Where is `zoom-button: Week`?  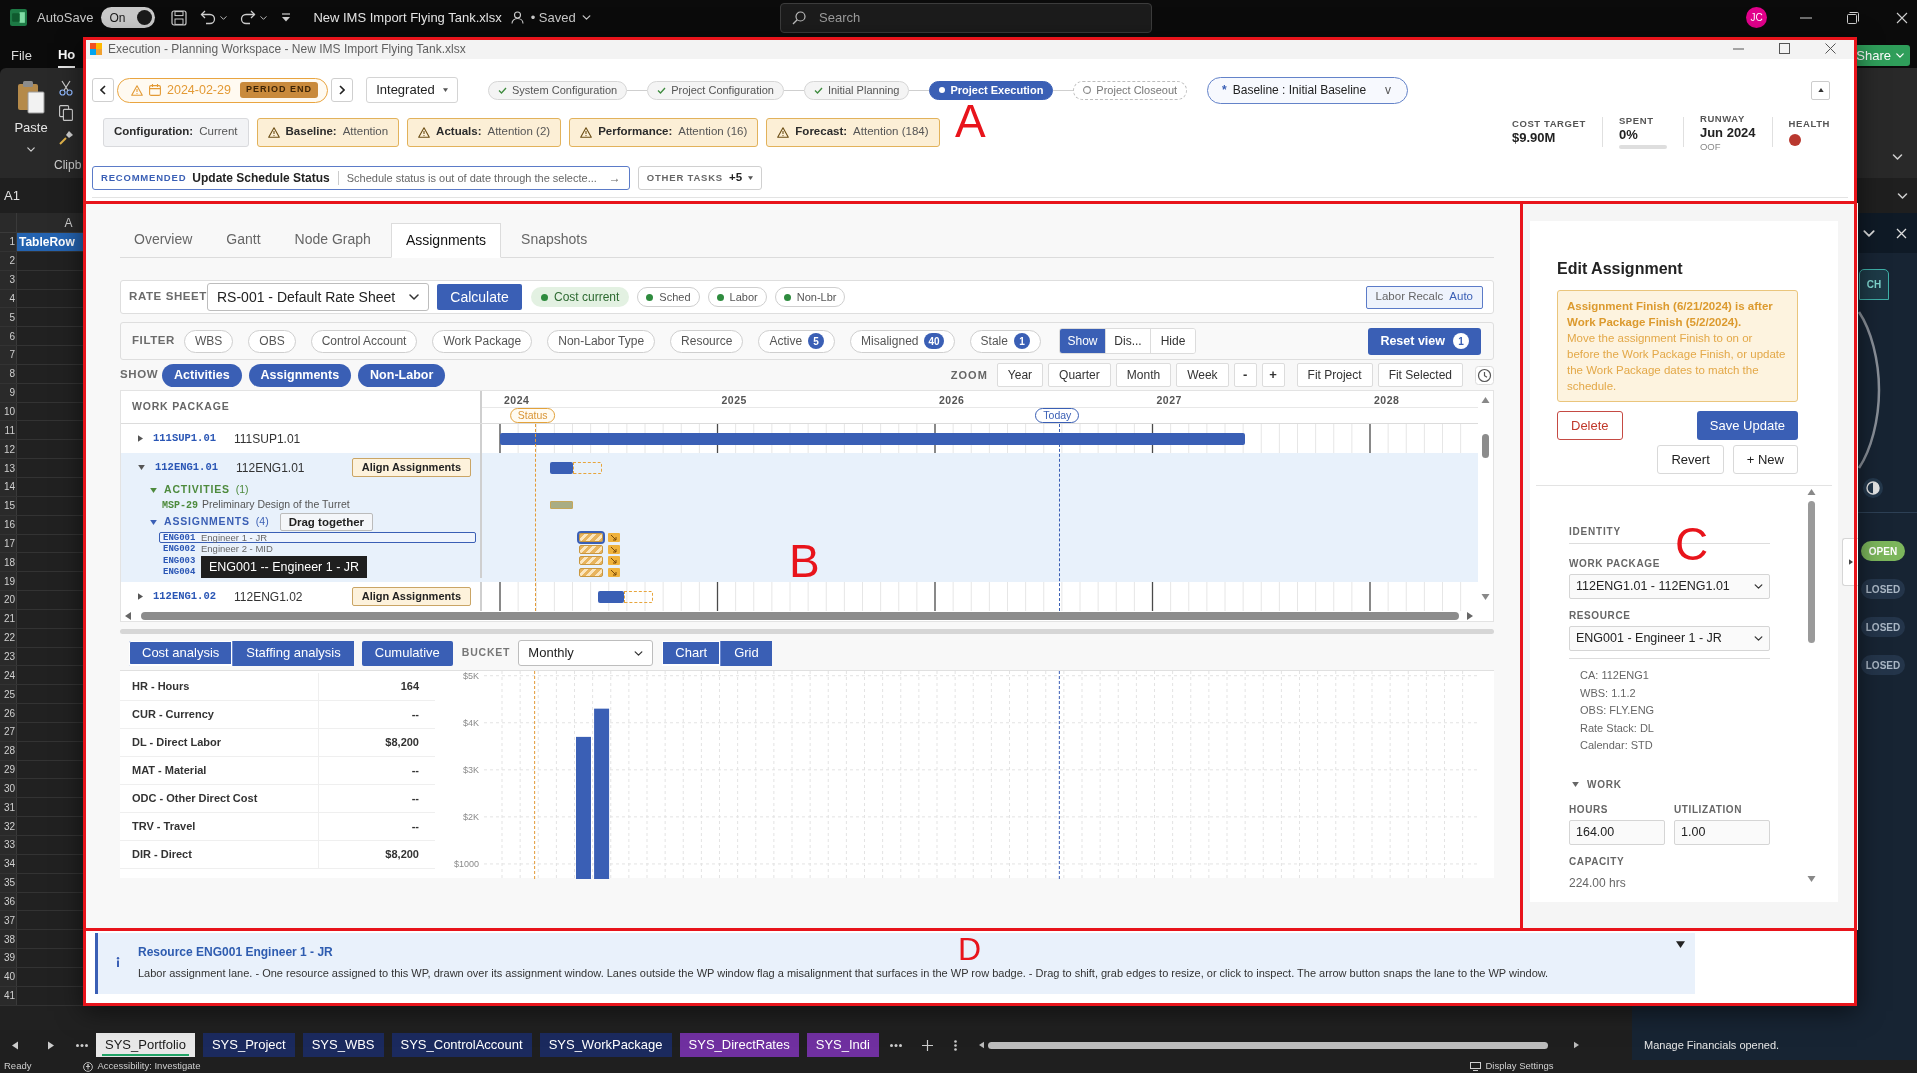
zoom-button: Week is located at coordinates (1202, 375).